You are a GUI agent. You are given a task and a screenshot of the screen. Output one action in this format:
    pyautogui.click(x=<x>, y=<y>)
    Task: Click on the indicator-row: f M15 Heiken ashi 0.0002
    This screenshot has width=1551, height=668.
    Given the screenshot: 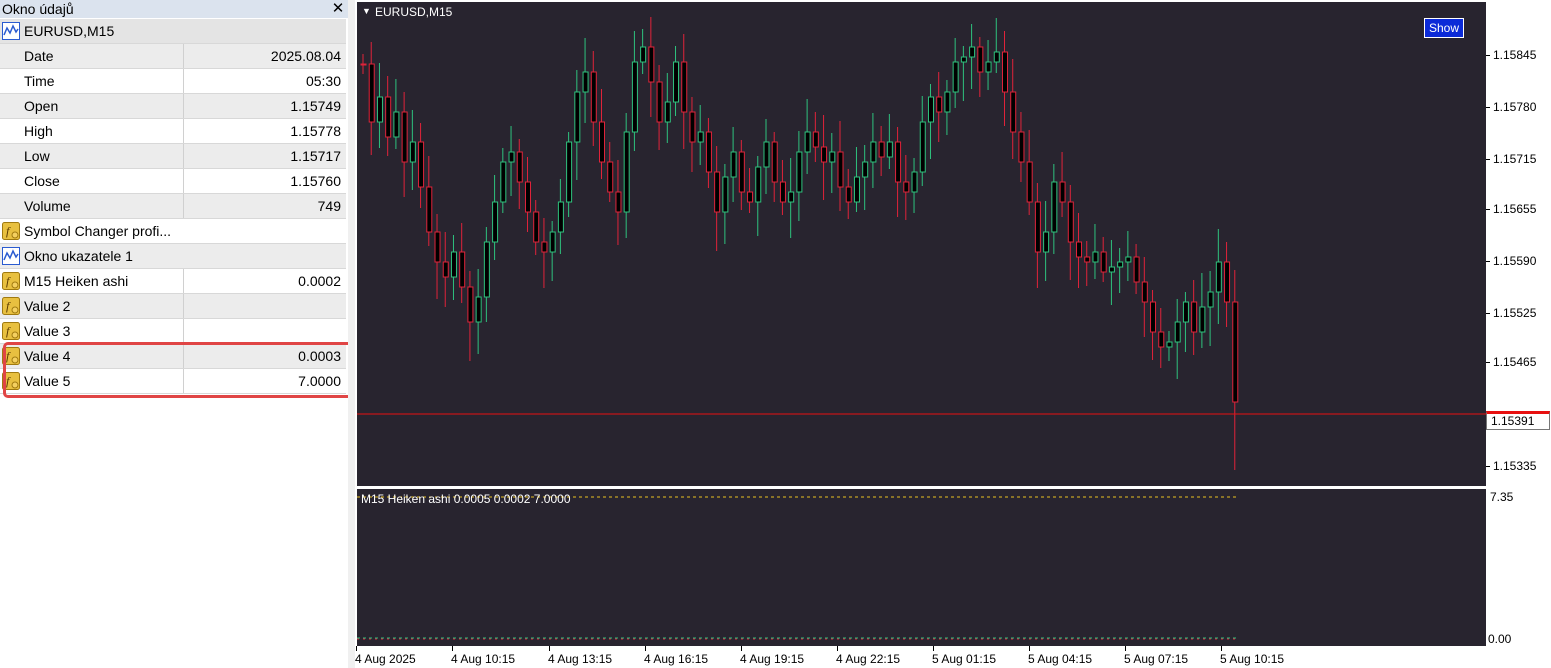 What is the action you would take?
    pyautogui.click(x=173, y=281)
    